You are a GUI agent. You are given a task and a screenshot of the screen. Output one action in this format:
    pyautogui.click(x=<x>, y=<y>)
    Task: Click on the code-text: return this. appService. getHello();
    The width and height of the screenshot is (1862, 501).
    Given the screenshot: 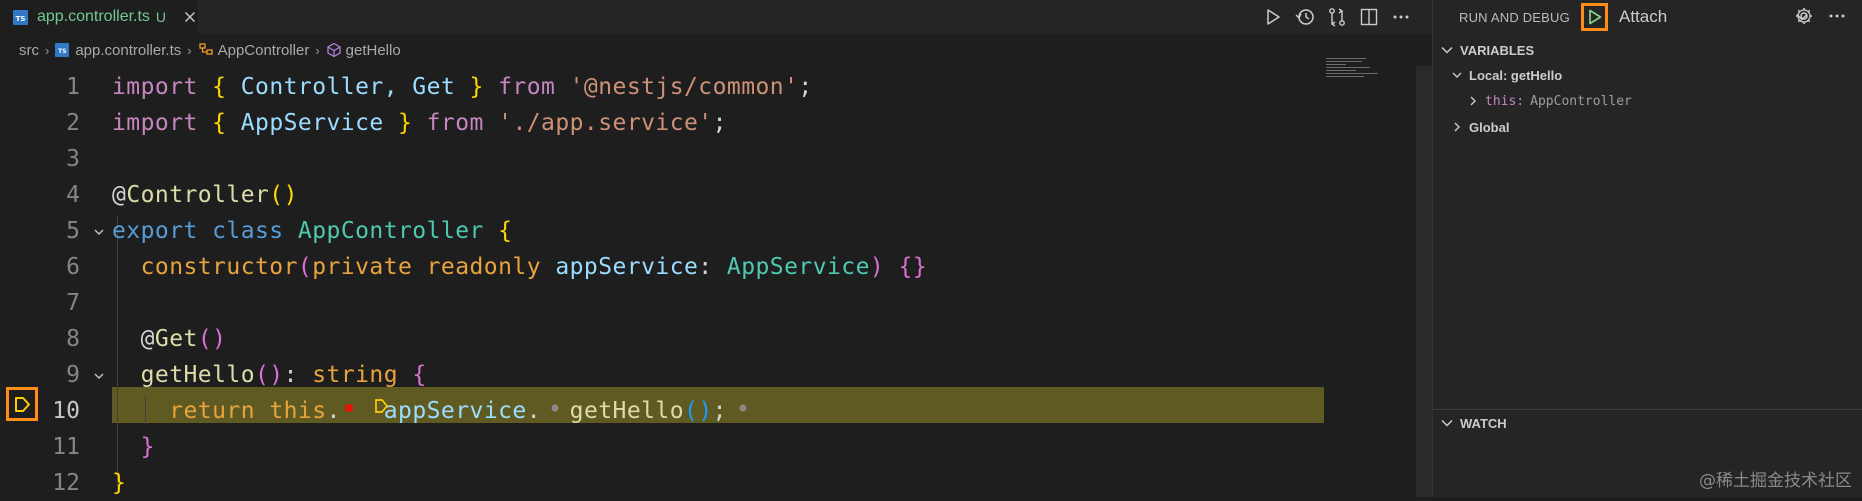 What is the action you would take?
    pyautogui.click(x=419, y=411)
    